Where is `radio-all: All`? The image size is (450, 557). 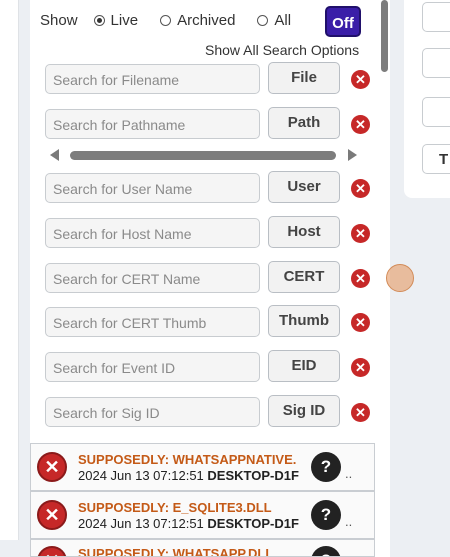
radio-all: All is located at coordinates (274, 20).